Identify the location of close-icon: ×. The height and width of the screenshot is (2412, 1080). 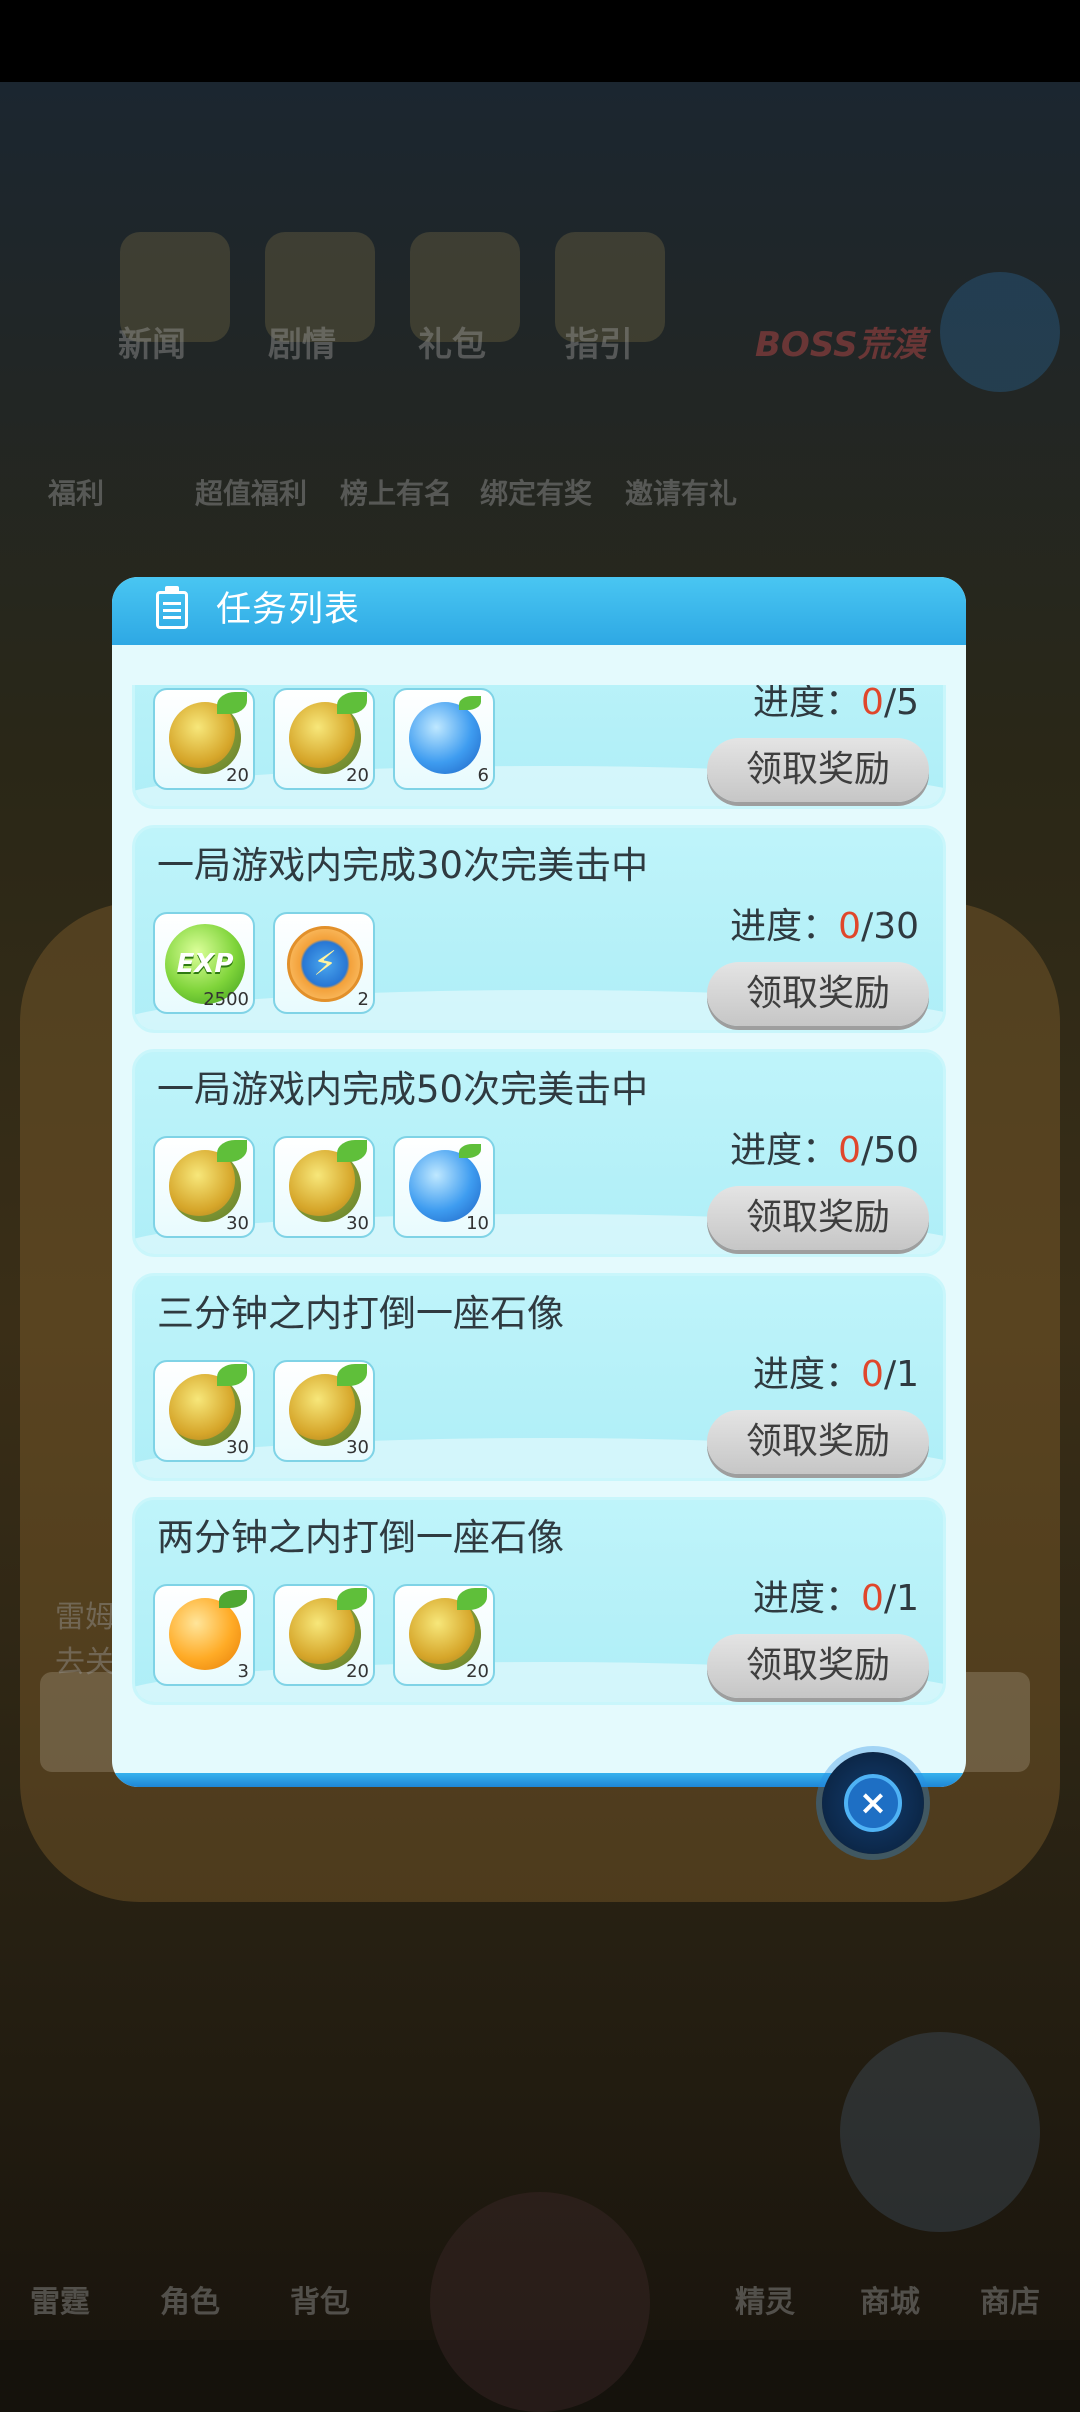
(873, 1803).